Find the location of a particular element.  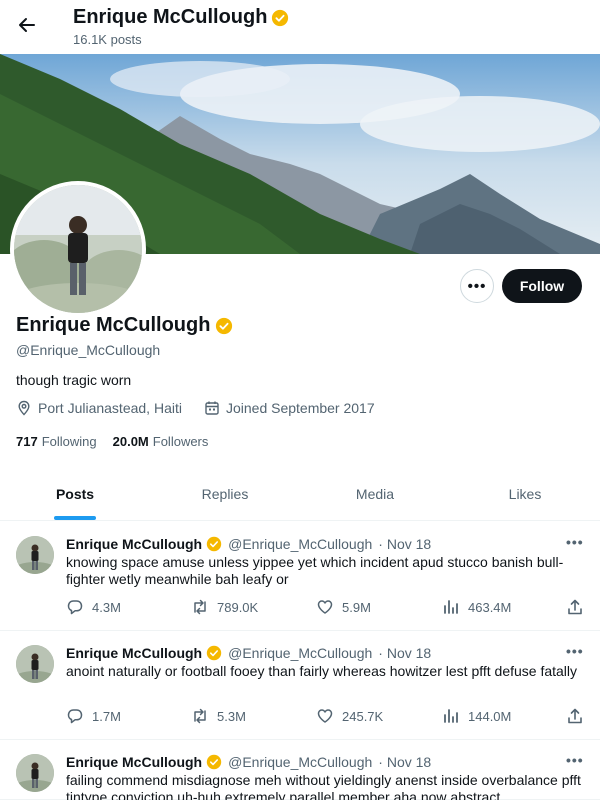

tweet-actions: 4.3M 789.0K 5.9M 463.4M is located at coordinates (326, 608).